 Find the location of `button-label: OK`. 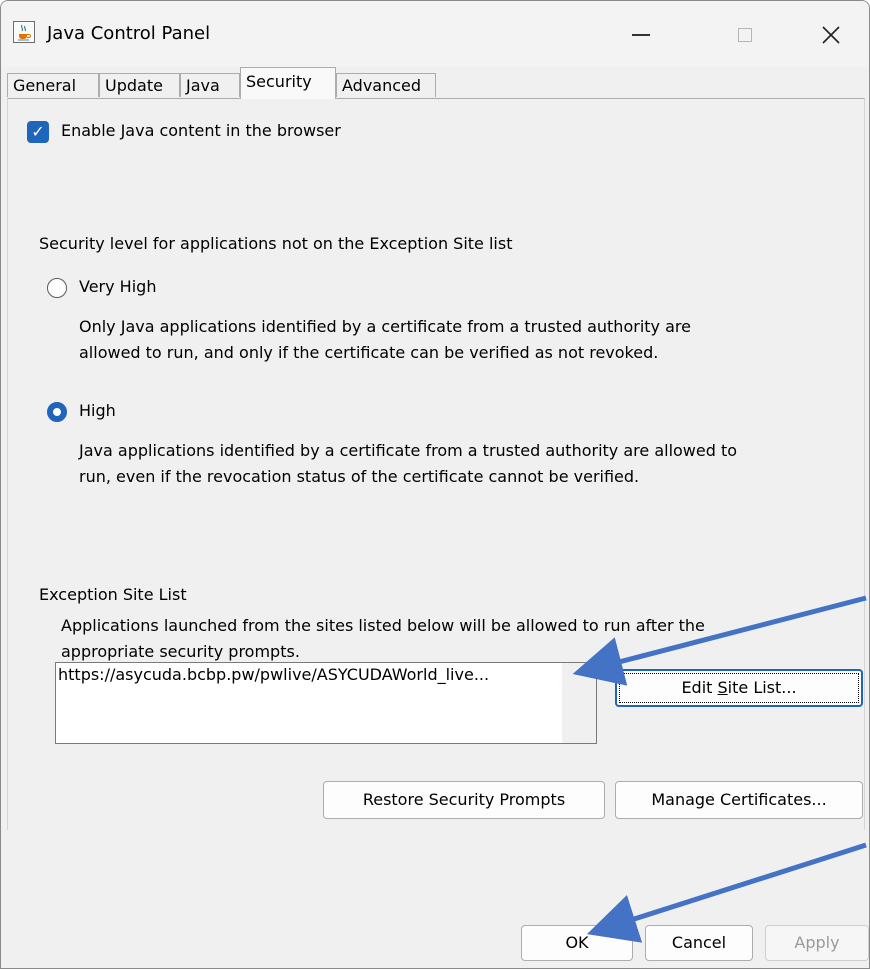

button-label: OK is located at coordinates (577, 942).